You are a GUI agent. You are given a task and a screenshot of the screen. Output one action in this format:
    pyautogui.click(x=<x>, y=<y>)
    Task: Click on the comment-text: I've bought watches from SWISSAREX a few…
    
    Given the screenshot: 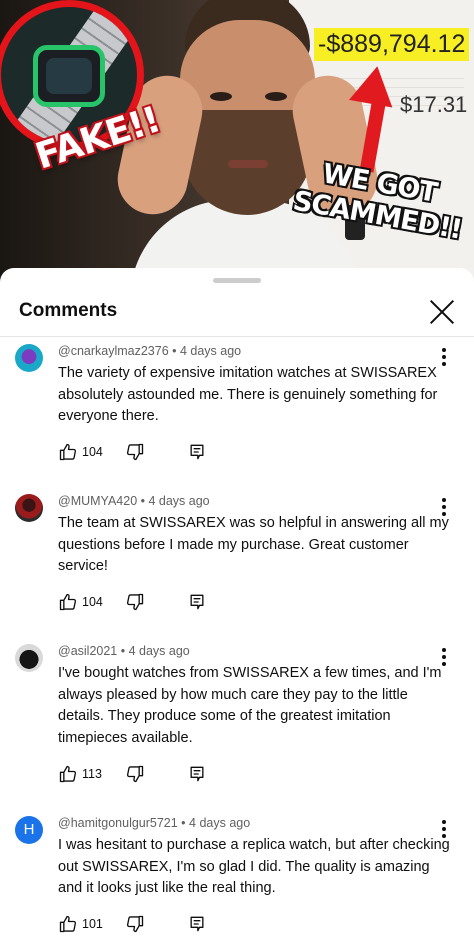 What is the action you would take?
    pyautogui.click(x=250, y=705)
    